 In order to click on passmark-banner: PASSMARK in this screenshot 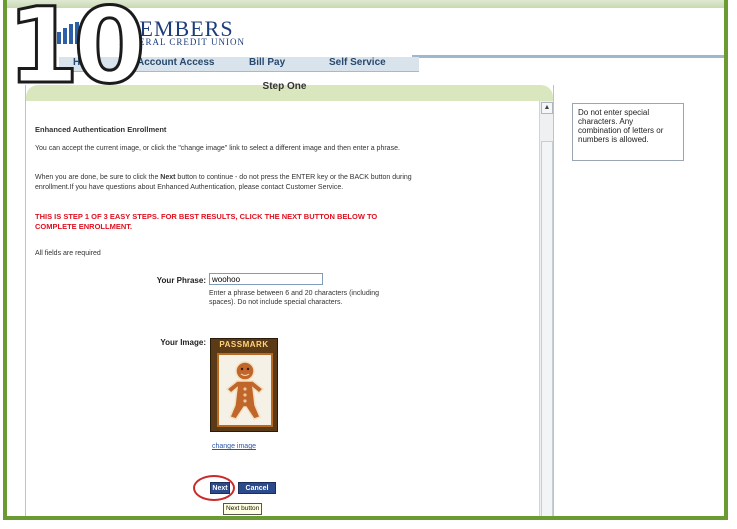, I will do `click(244, 344)`.